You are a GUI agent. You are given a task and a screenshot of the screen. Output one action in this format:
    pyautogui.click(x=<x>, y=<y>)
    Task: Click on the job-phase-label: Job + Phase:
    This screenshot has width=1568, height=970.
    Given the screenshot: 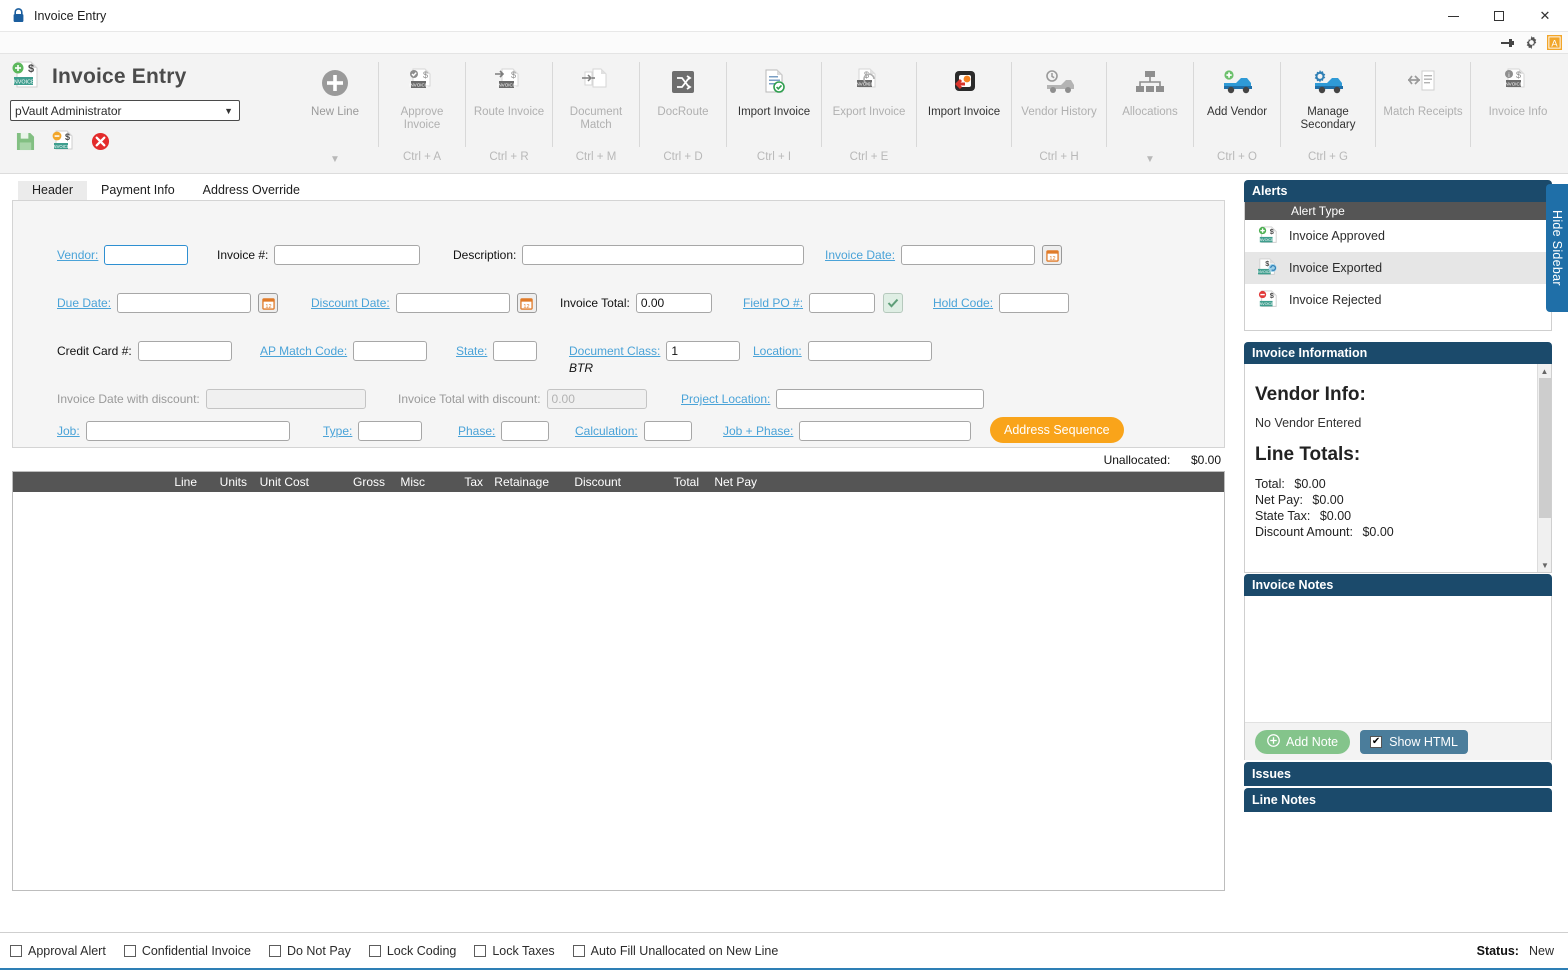 What is the action you would take?
    pyautogui.click(x=758, y=431)
    